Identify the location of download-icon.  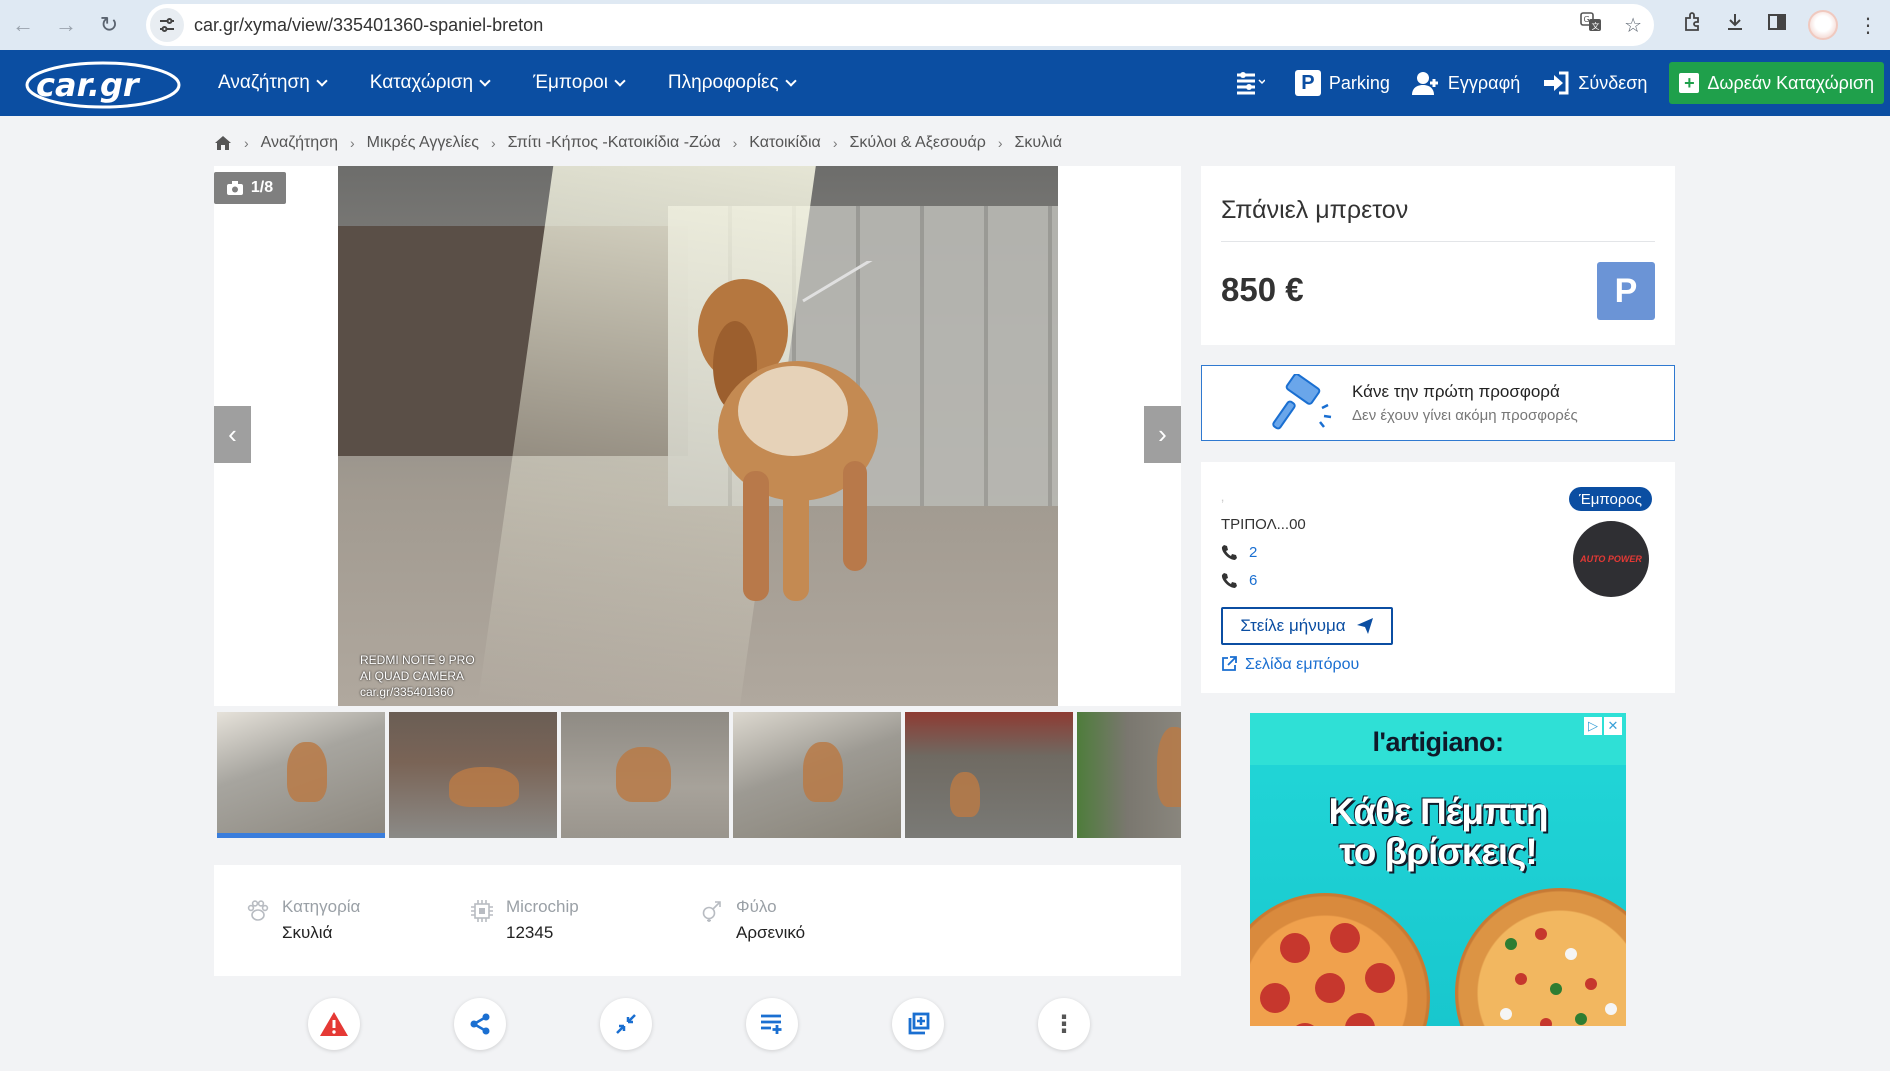
(1735, 25).